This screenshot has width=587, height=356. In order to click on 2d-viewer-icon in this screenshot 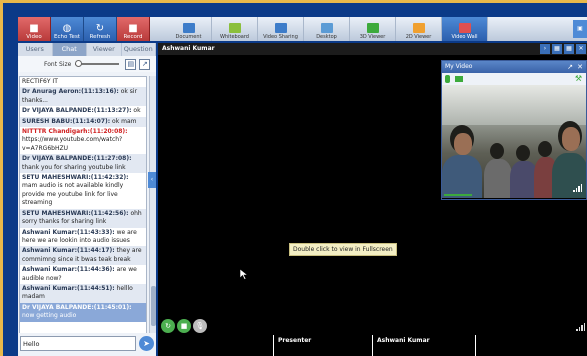, I will do `click(418, 28)`.